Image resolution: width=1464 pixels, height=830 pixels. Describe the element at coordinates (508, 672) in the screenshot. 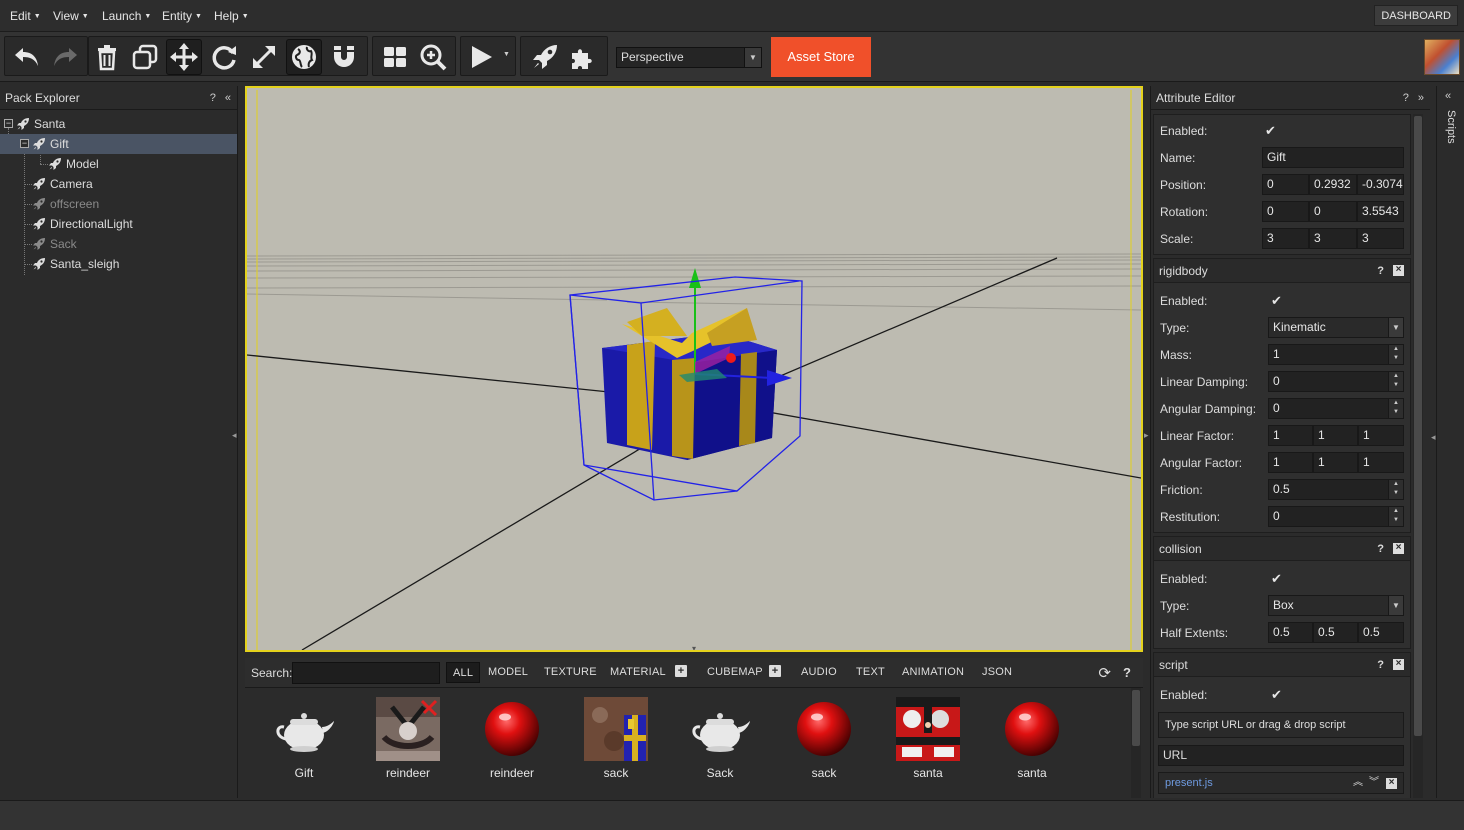

I see `filter-model: MODEL` at that location.